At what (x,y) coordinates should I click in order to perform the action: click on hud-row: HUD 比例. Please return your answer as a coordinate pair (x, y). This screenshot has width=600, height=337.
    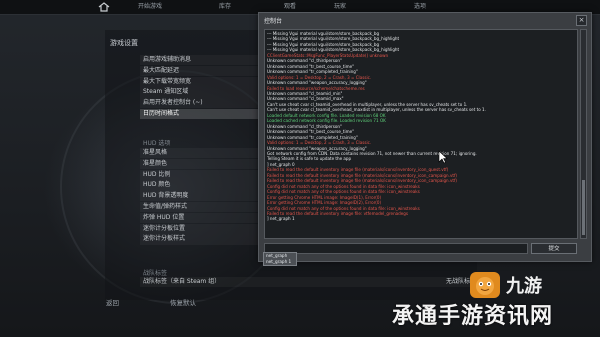
    Looking at the image, I should click on (200, 174).